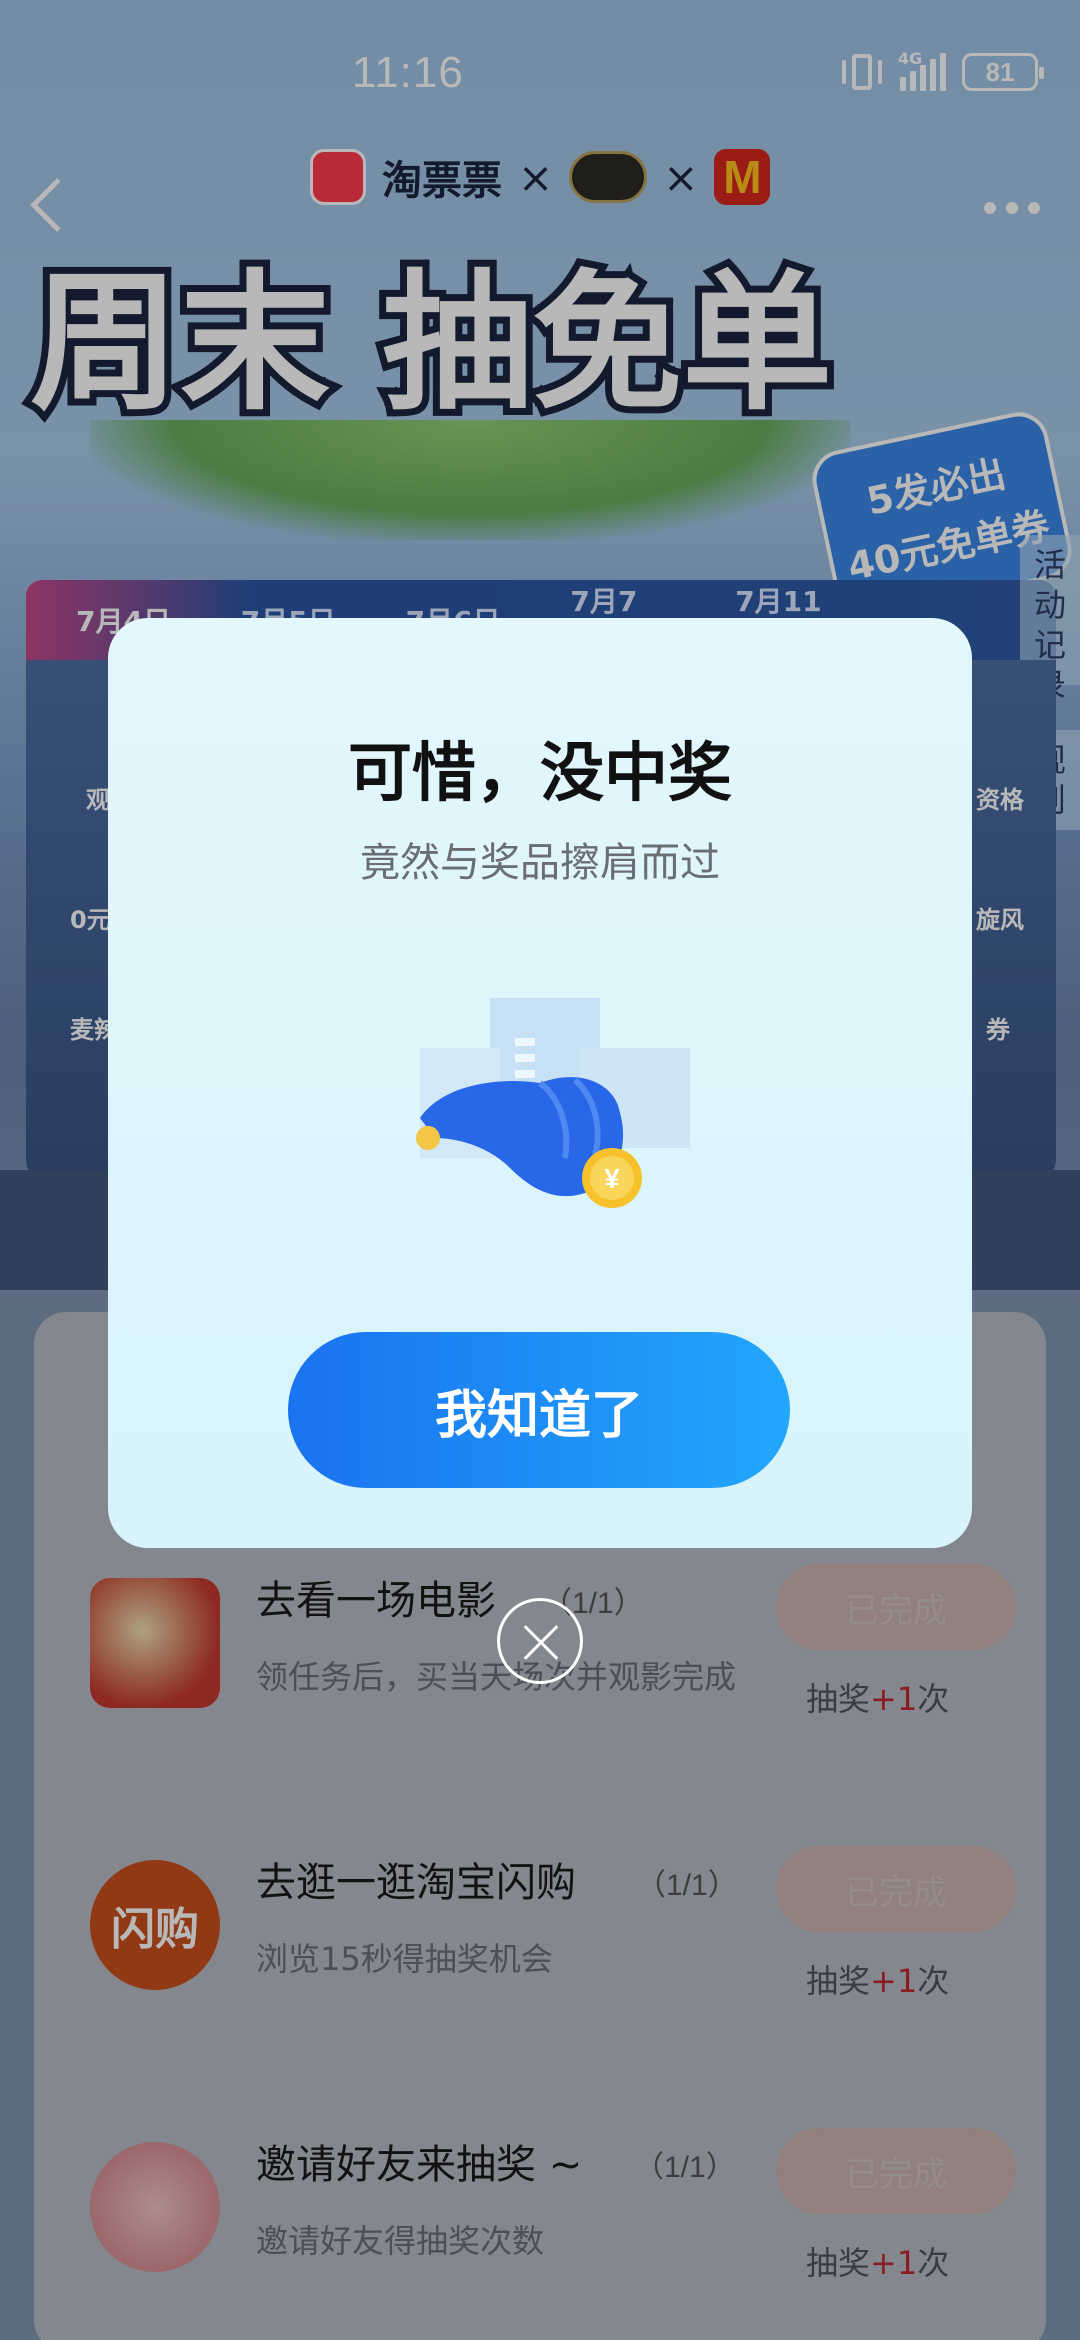 Image resolution: width=1080 pixels, height=2340 pixels. What do you see at coordinates (540, 1641) in the screenshot?
I see `close-icon` at bounding box center [540, 1641].